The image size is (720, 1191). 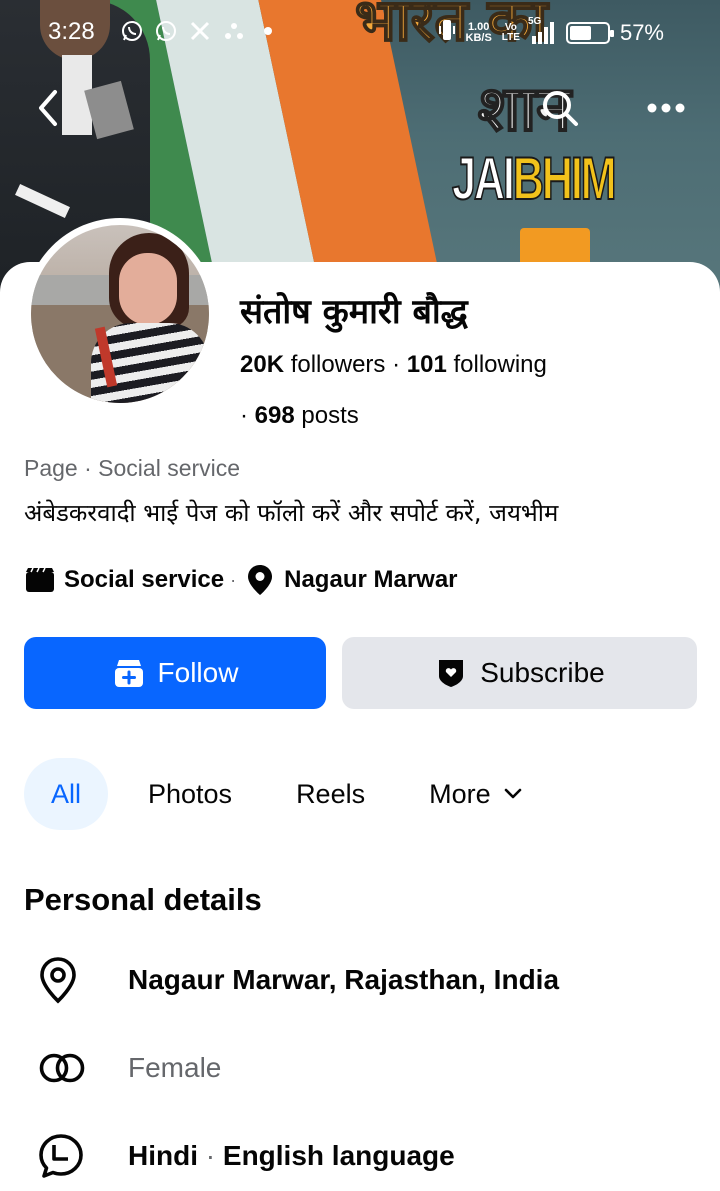 What do you see at coordinates (274, 415) in the screenshot?
I see `posts-count: 698` at bounding box center [274, 415].